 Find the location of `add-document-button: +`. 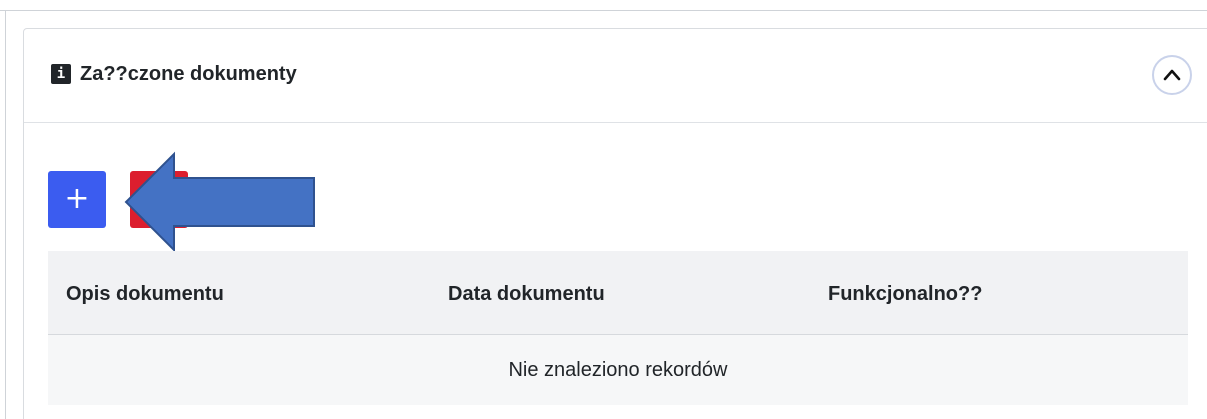

add-document-button: + is located at coordinates (77, 199).